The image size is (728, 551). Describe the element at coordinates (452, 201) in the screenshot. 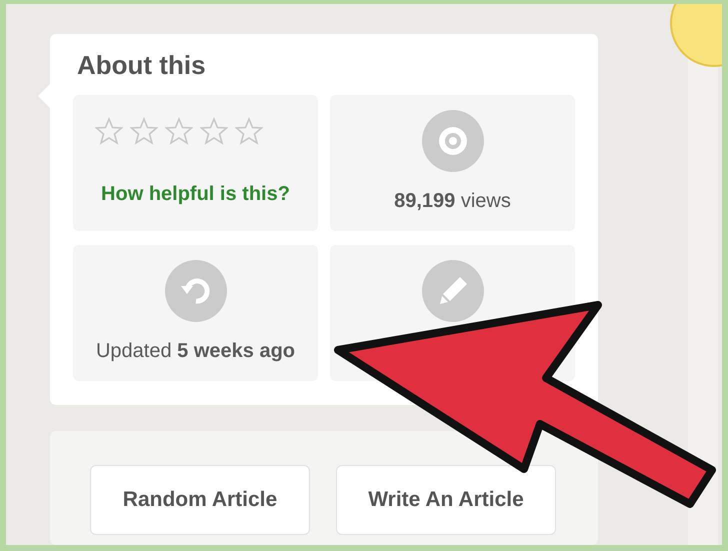

I see `stat-label: 89,199 views` at that location.